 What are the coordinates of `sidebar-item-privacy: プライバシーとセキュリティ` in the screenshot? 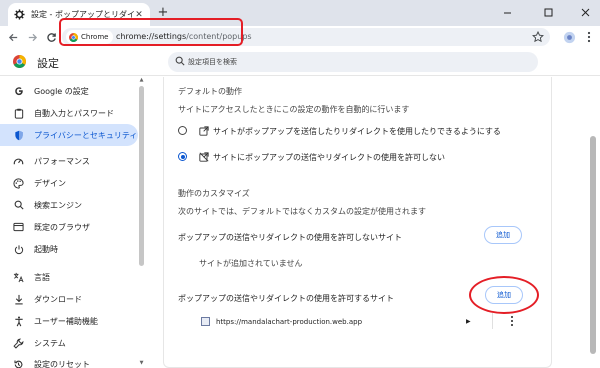 It's located at (69, 135).